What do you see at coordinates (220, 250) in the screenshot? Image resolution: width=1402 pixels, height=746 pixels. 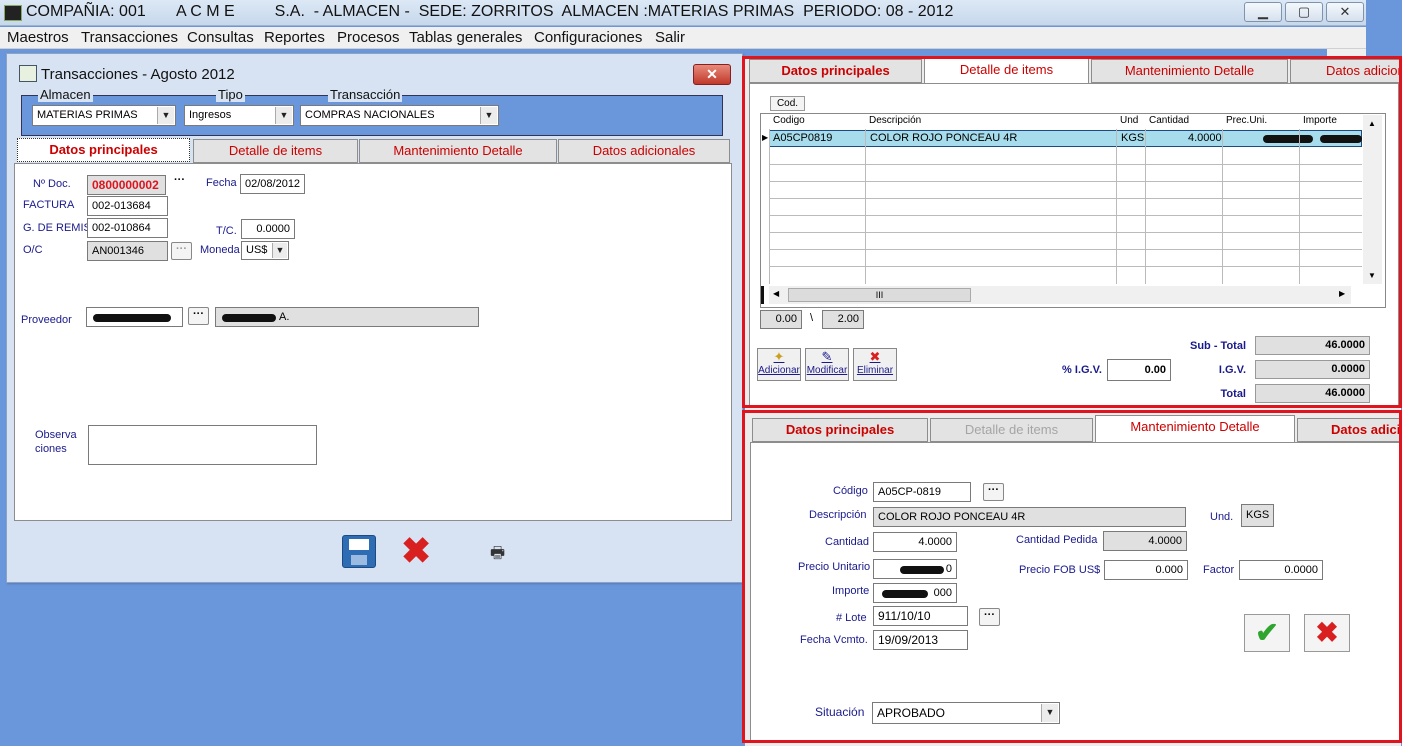 I see `moneda-label: Moneda` at bounding box center [220, 250].